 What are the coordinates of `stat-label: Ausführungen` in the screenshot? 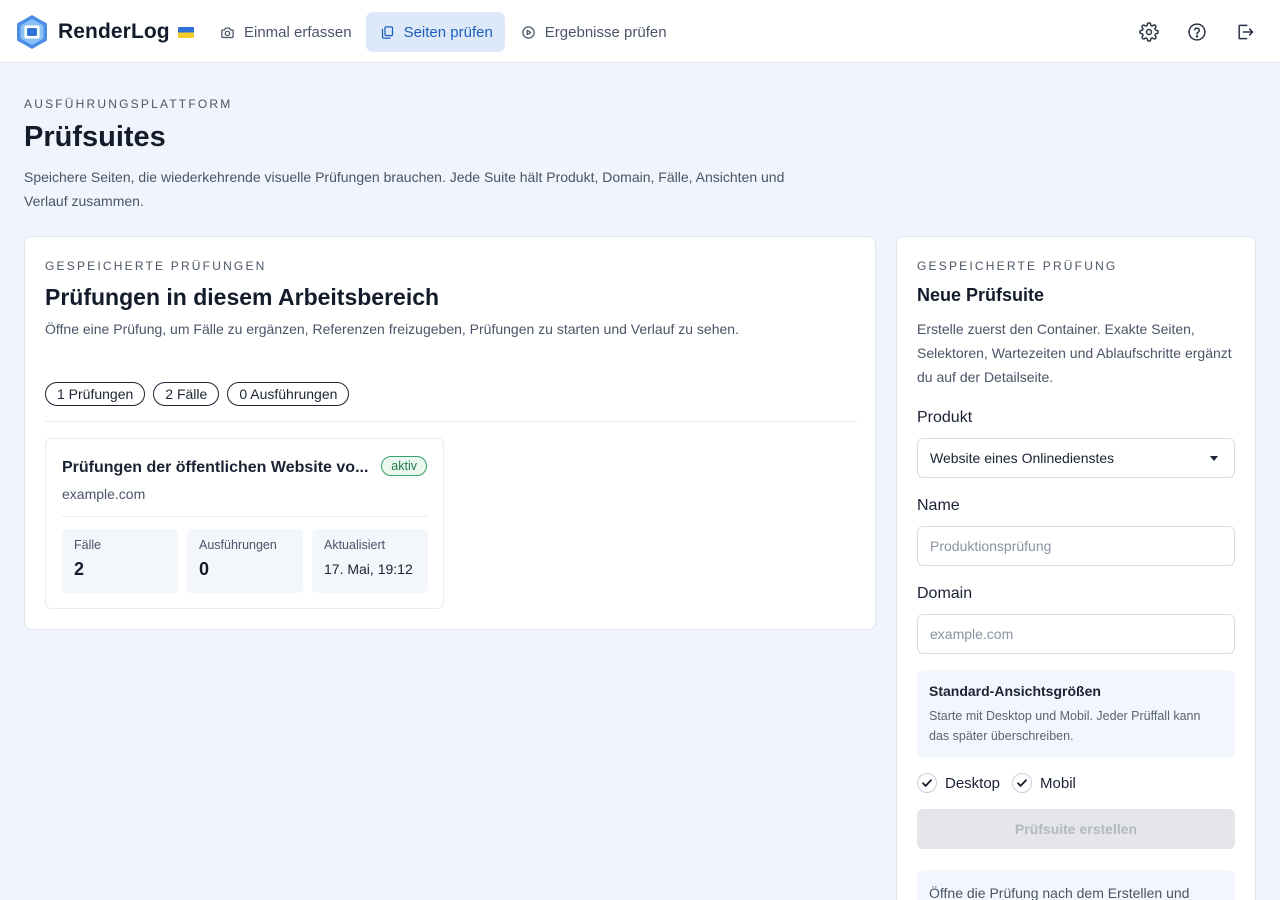 It's located at (238, 545).